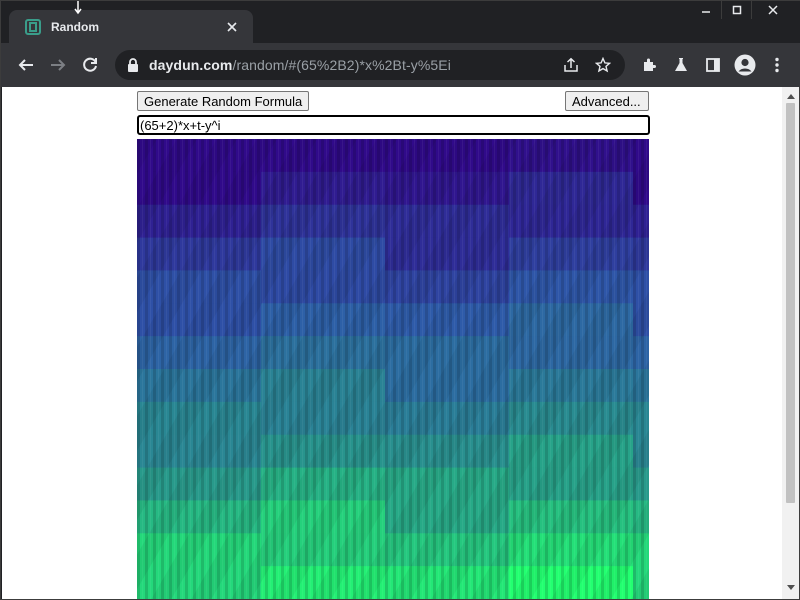 This screenshot has width=800, height=600. What do you see at coordinates (33, 26) in the screenshot?
I see `daydun-favicon-icon` at bounding box center [33, 26].